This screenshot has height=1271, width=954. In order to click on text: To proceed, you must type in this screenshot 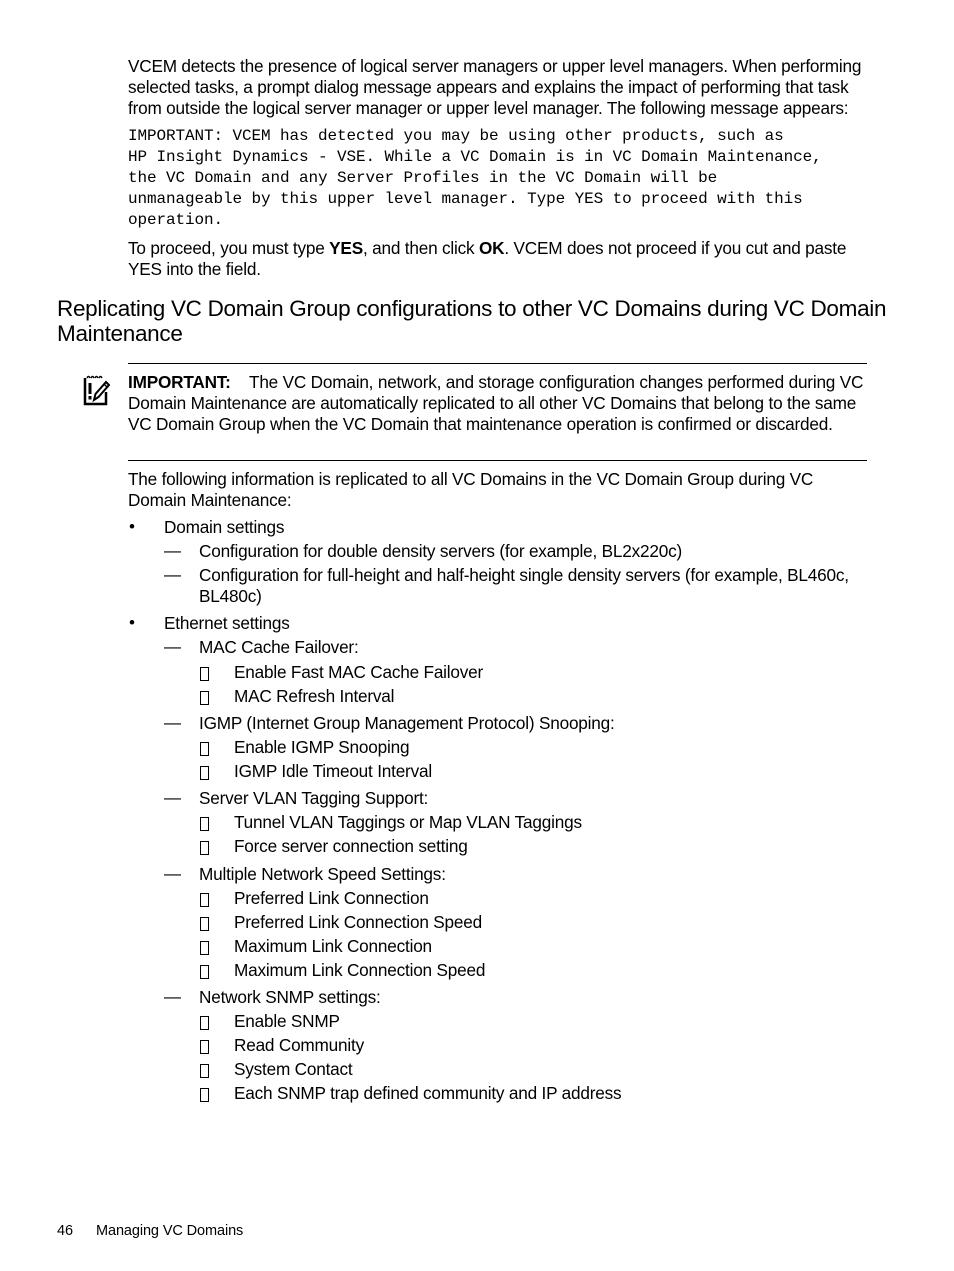, I will do `click(229, 248)`.